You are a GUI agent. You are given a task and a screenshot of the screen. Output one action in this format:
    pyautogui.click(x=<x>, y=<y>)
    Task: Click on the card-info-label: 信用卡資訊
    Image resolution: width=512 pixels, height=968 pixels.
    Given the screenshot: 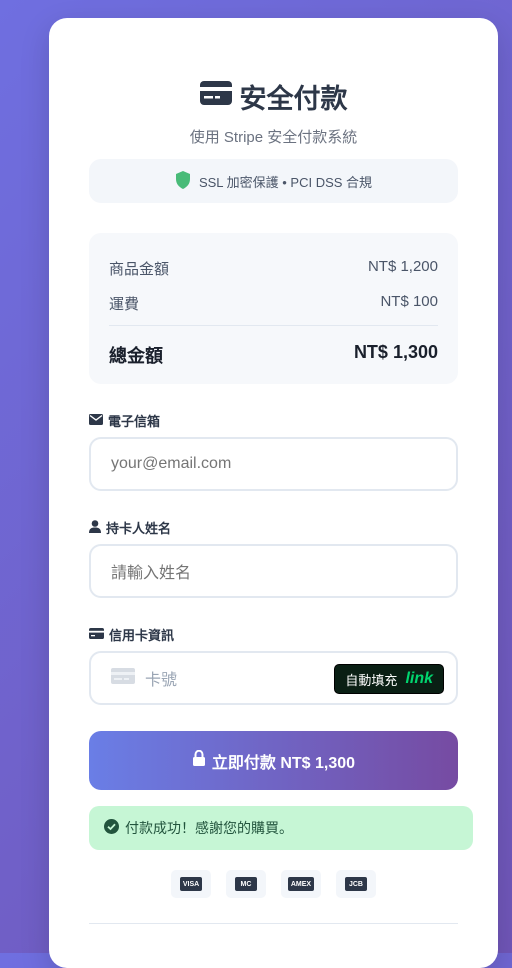 What is the action you would take?
    pyautogui.click(x=131, y=634)
    